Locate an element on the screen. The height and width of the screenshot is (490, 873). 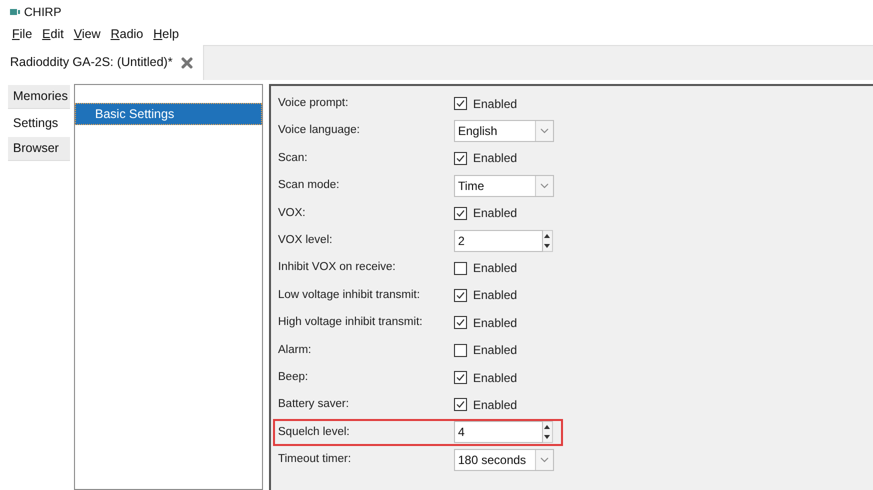
window-title: CHIRP is located at coordinates (43, 12).